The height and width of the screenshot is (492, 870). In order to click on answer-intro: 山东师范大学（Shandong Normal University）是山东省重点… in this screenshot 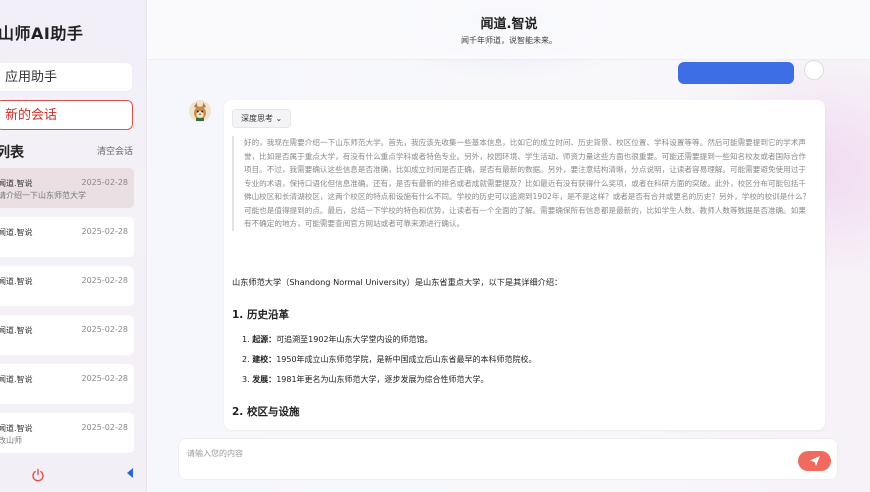, I will do `click(397, 282)`.